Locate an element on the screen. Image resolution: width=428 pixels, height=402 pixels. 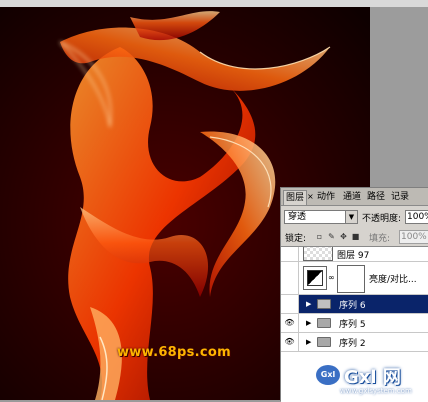
blend-row: 穿透 ▼ 不透明度: 100% is located at coordinates (354, 217).